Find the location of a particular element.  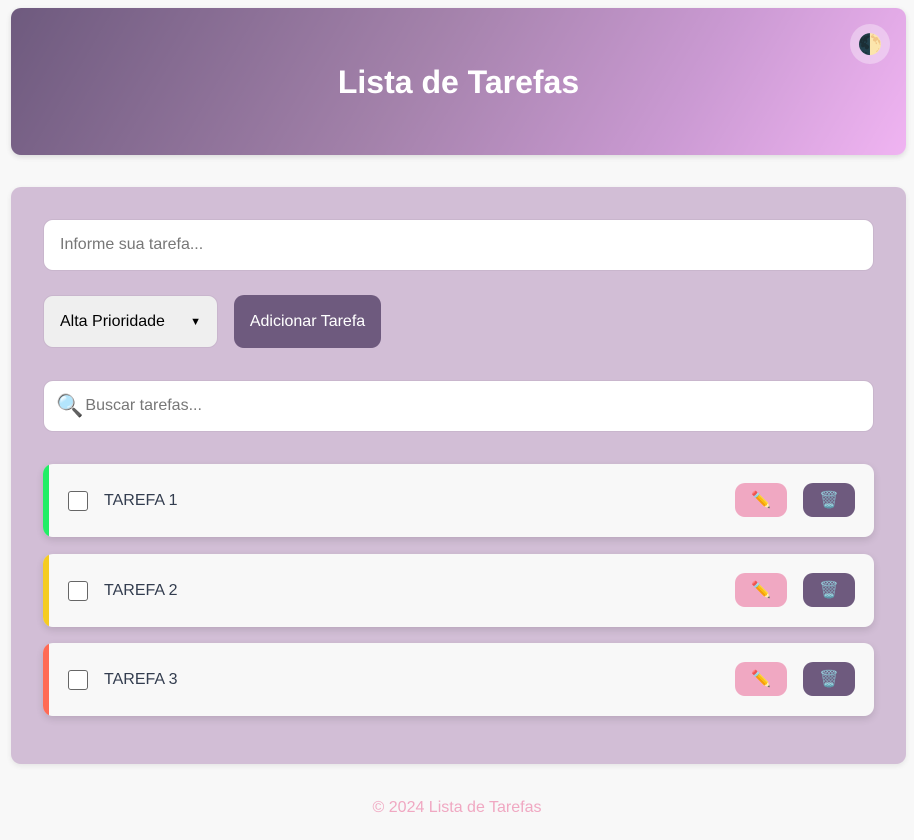

task-label: TAREFA 3 is located at coordinates (141, 679).